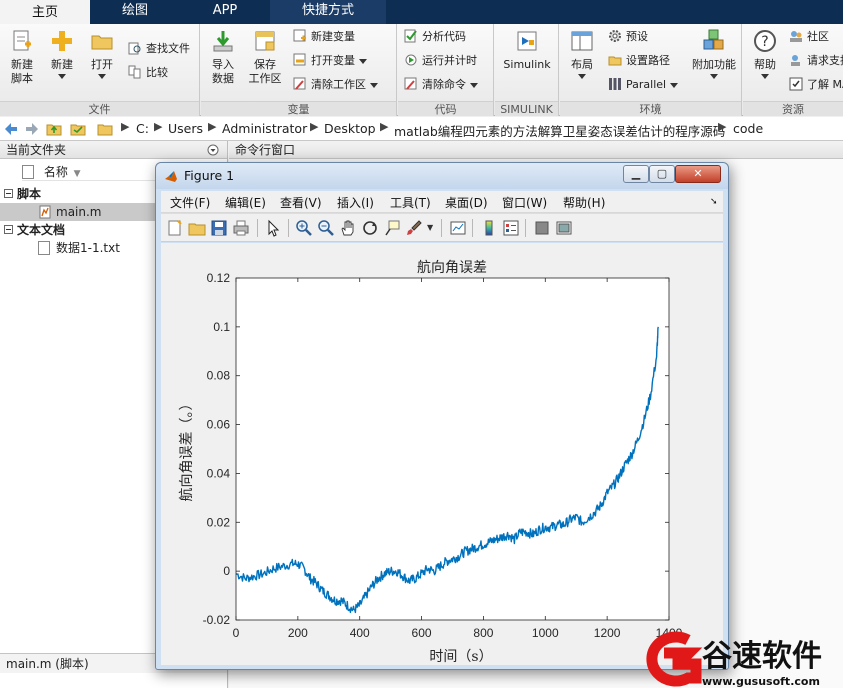 Image resolution: width=843 pixels, height=688 pixels. Describe the element at coordinates (674, 85) in the screenshot. I see `parallel-dropdown-icon` at that location.